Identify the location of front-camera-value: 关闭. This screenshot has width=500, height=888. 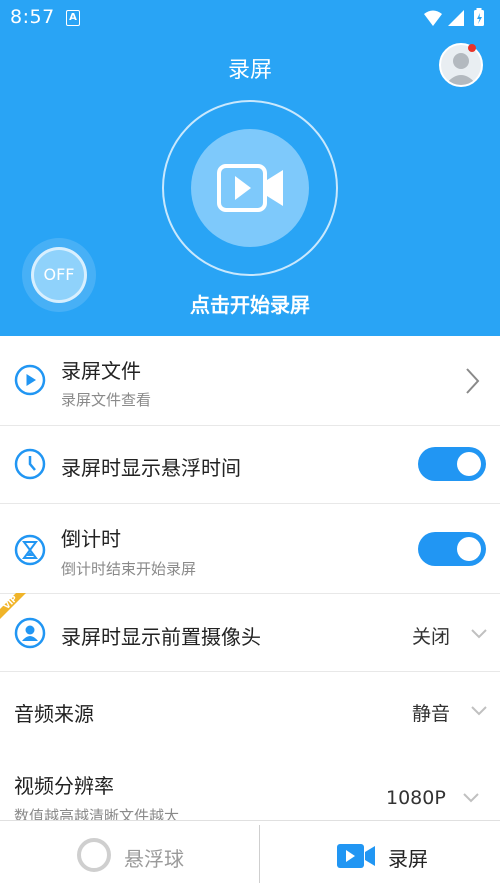
(431, 637).